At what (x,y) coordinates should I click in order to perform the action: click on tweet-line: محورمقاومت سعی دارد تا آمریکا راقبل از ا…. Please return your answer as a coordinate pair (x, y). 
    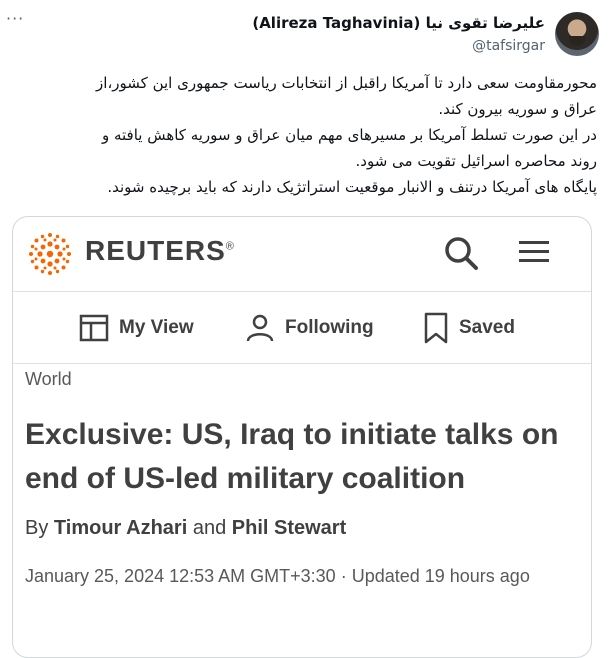
    Looking at the image, I should click on (346, 83).